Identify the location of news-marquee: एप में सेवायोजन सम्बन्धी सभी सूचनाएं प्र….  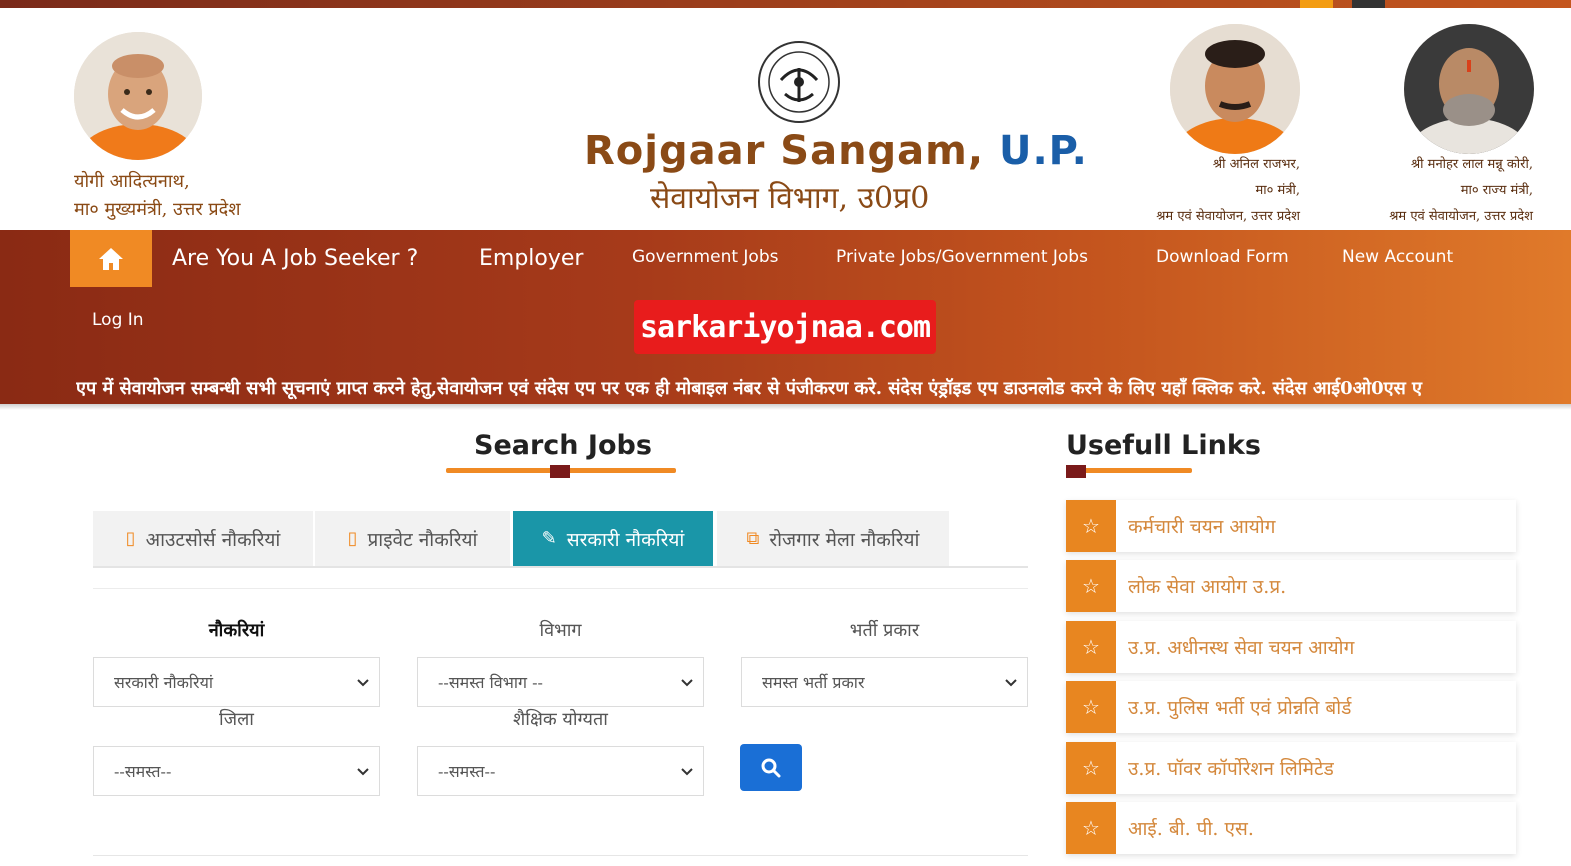
(796, 388).